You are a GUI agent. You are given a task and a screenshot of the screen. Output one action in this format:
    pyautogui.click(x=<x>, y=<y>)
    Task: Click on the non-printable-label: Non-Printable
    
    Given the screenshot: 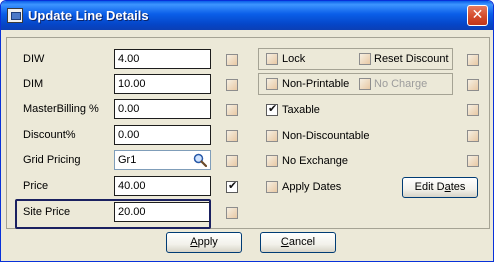 What is the action you would take?
    pyautogui.click(x=316, y=84)
    